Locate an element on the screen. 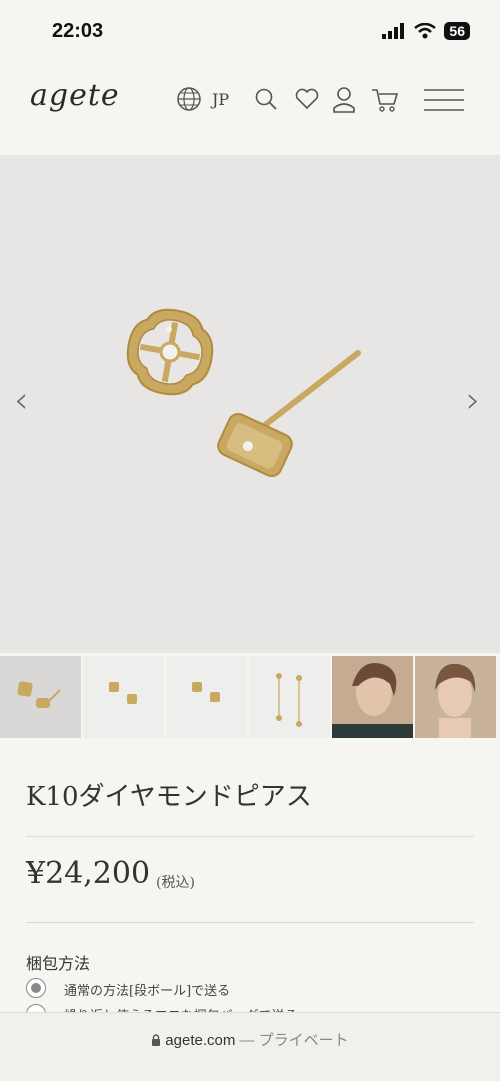 The height and width of the screenshot is (1081, 500). url-display: agete.com — プライベート is located at coordinates (250, 1039).